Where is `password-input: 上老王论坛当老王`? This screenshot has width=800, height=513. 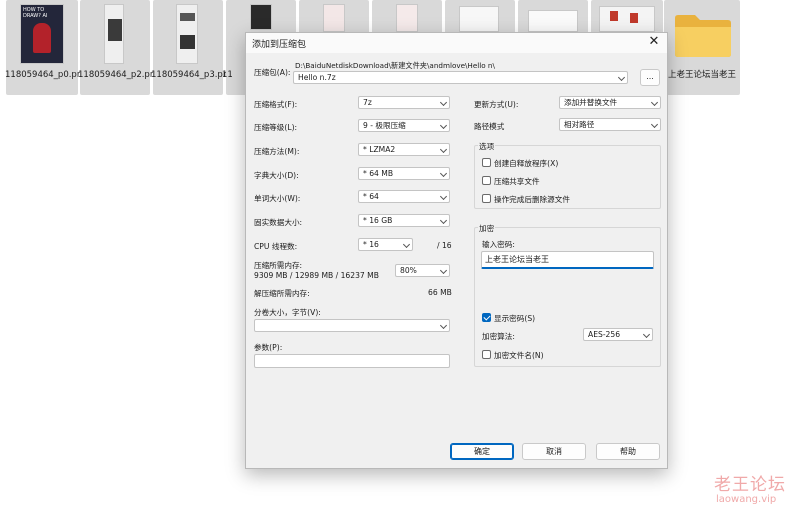
password-input: 上老王论坛当老王 is located at coordinates (567, 260).